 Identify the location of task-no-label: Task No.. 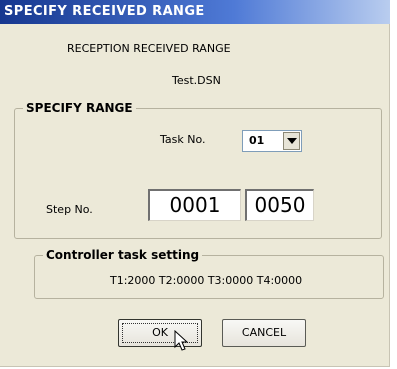
(183, 139).